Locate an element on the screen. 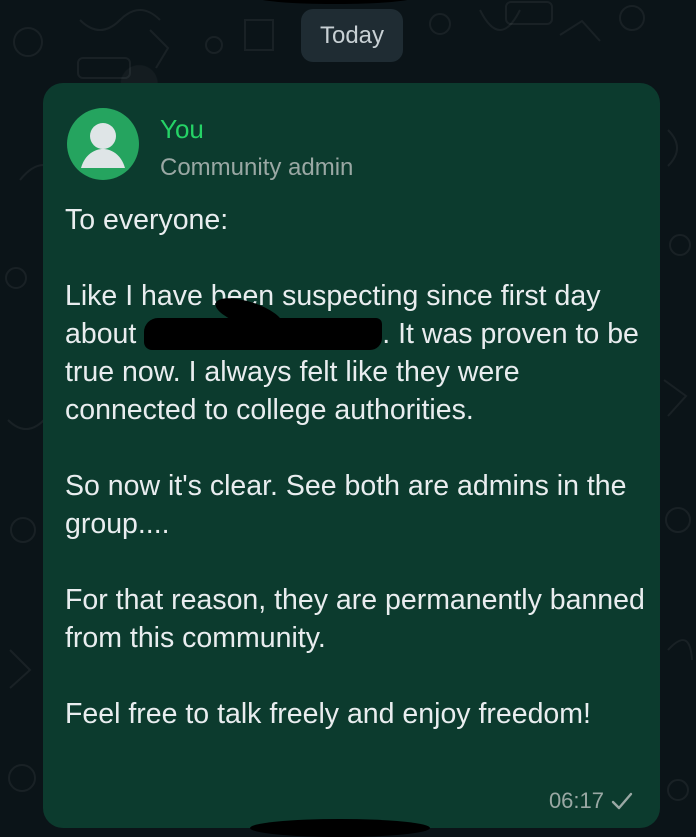 This screenshot has height=837, width=696. message-paragraph-1-text: To everyone: is located at coordinates (147, 220).